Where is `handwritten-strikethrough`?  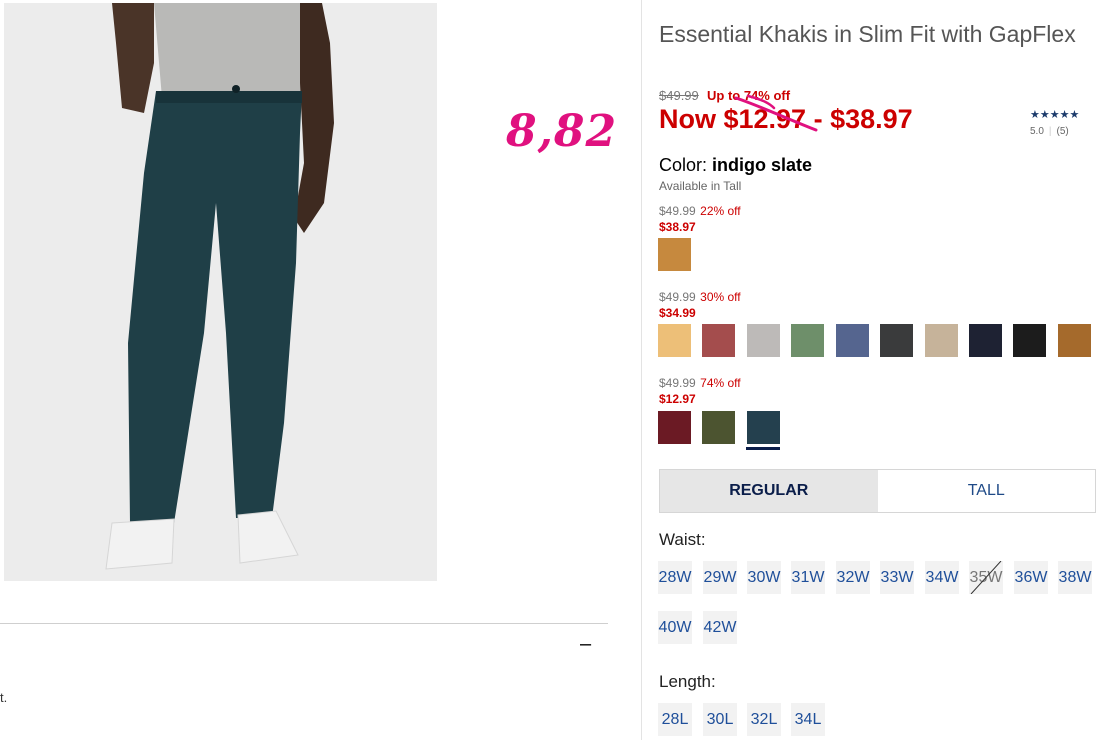 handwritten-strikethrough is located at coordinates (776, 113).